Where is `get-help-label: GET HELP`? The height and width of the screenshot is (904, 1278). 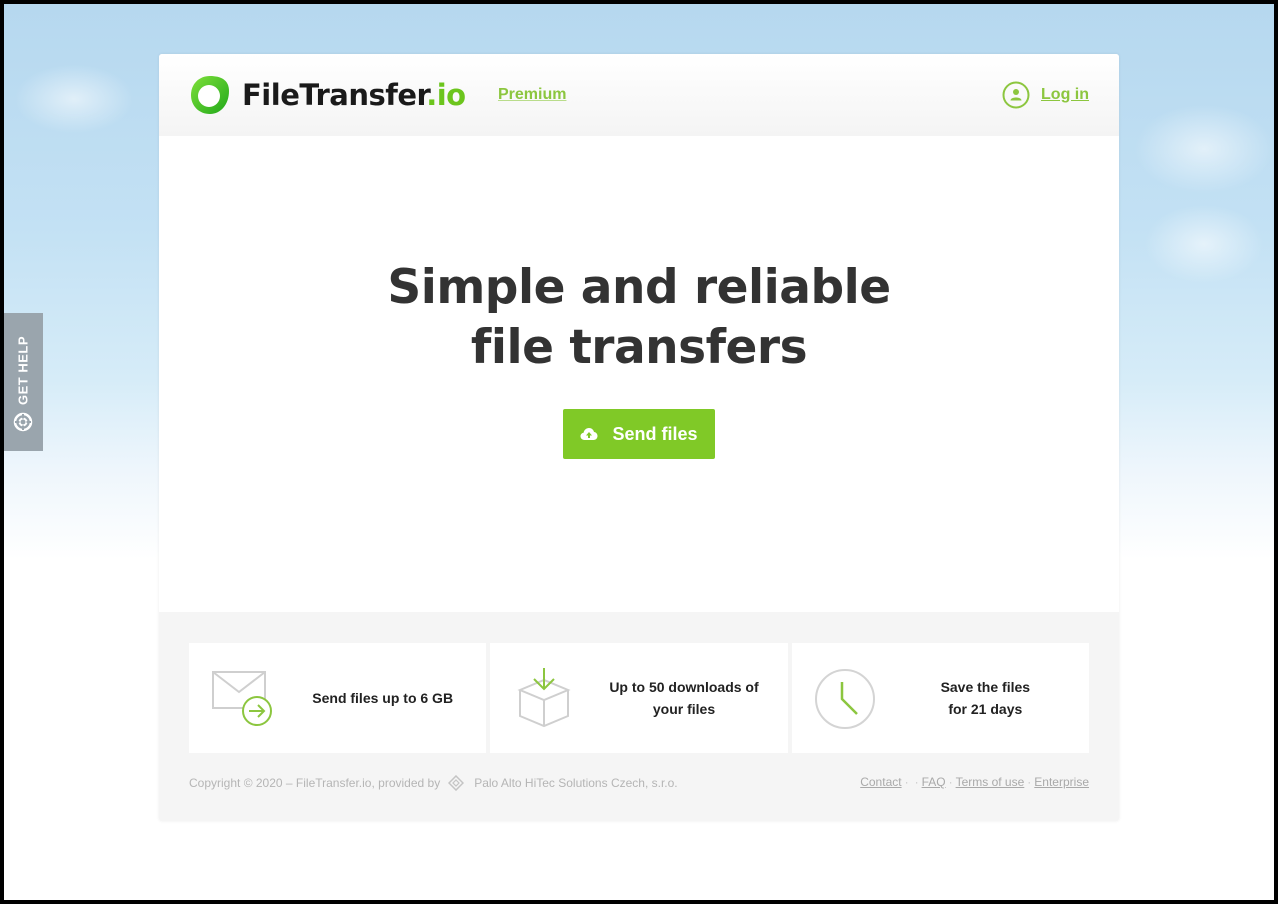 get-help-label: GET HELP is located at coordinates (23, 370).